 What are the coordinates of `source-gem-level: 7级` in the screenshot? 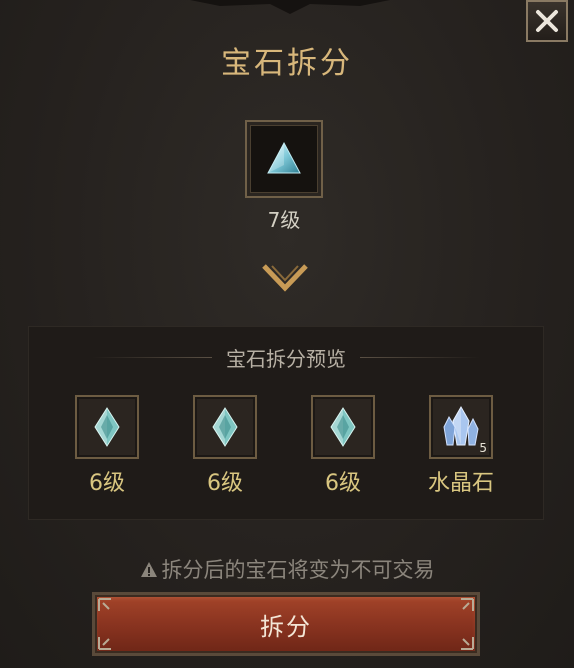 It's located at (284, 220).